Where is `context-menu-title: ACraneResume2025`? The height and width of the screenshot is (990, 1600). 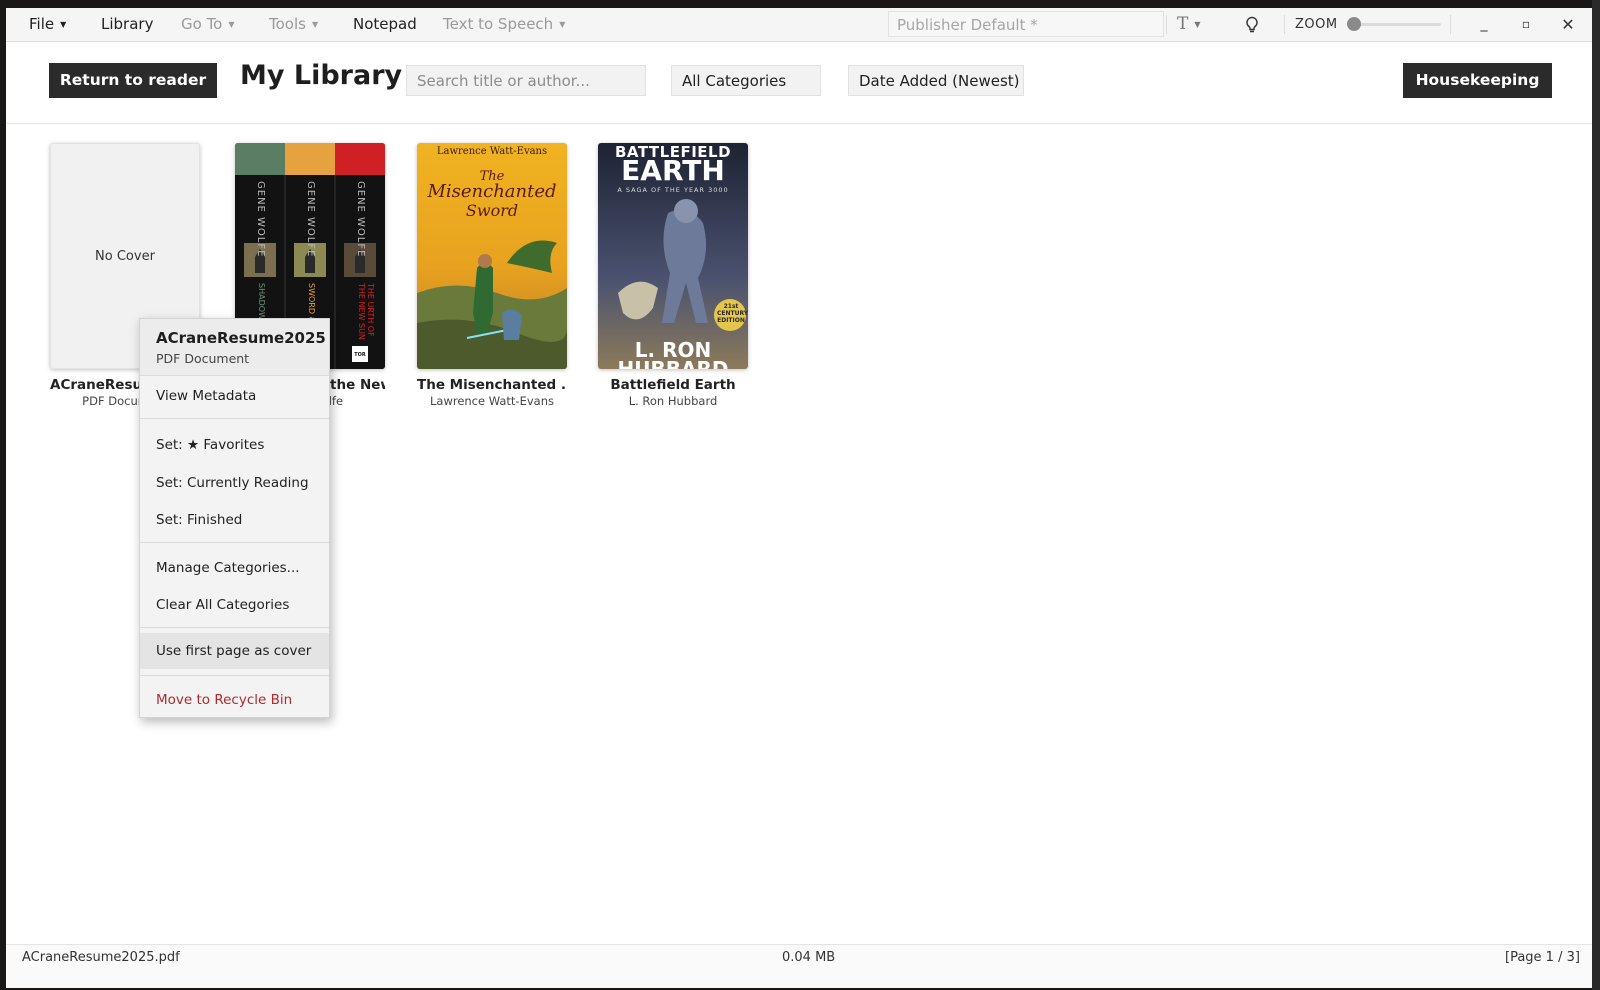
context-menu-title: ACraneResume2025 is located at coordinates (241, 338).